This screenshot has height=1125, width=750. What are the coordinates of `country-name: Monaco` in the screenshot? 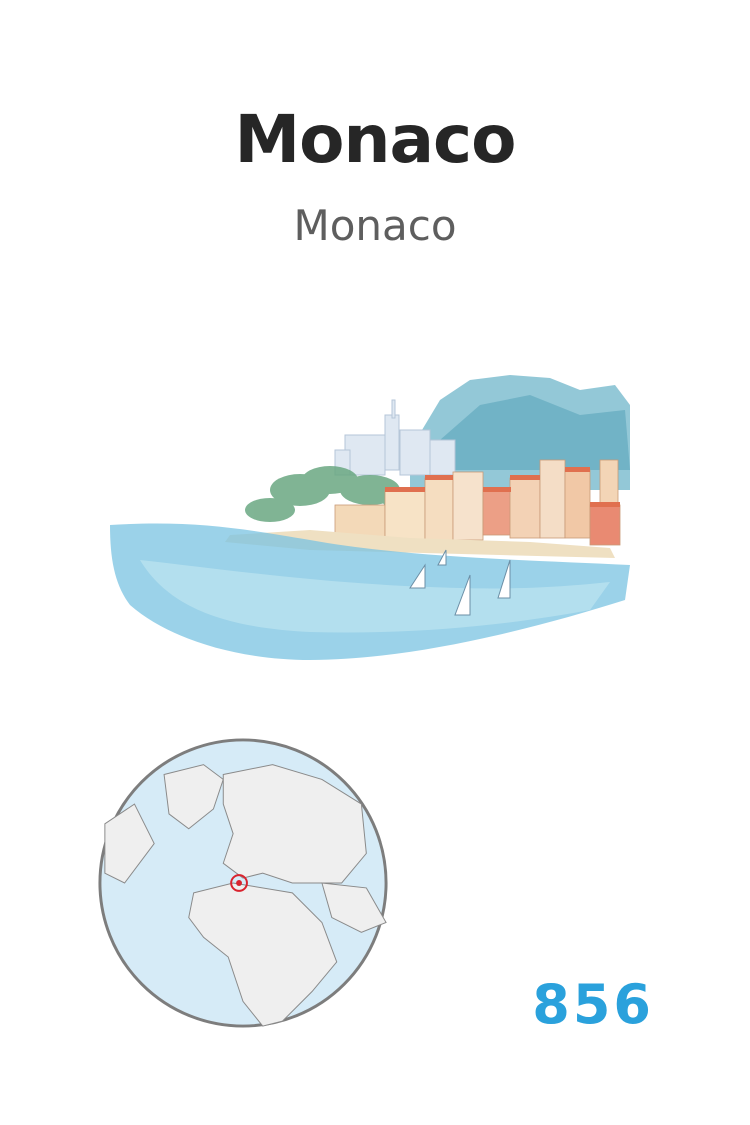 It's located at (375, 139).